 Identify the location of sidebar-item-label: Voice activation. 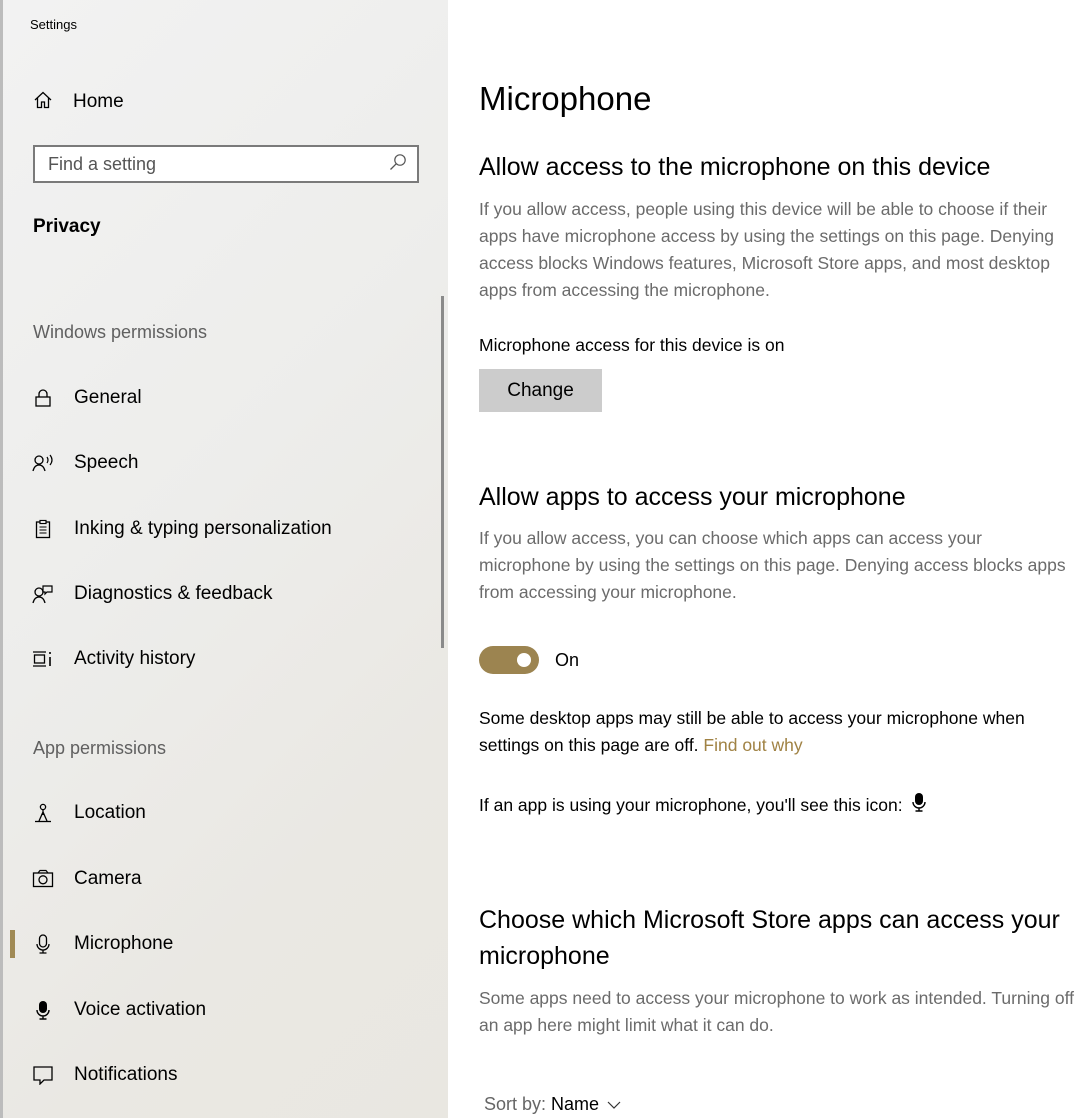
(140, 1009).